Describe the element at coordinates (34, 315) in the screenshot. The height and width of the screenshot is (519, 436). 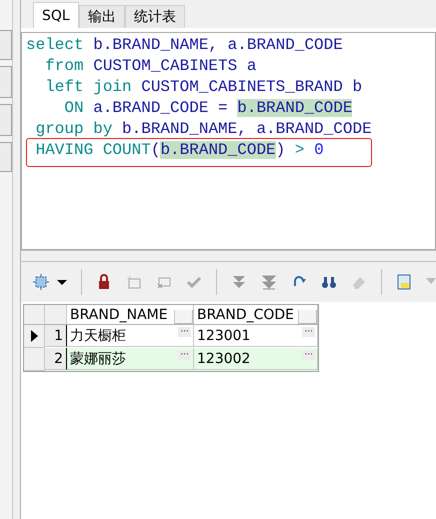
I see `header-cell` at that location.